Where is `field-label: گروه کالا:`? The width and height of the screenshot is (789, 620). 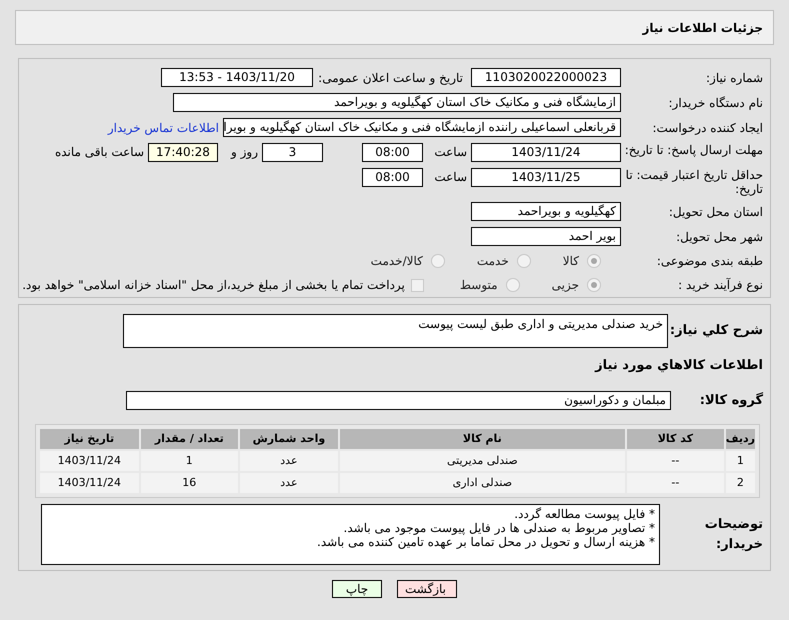
field-label: گروه کالا: is located at coordinates (730, 400).